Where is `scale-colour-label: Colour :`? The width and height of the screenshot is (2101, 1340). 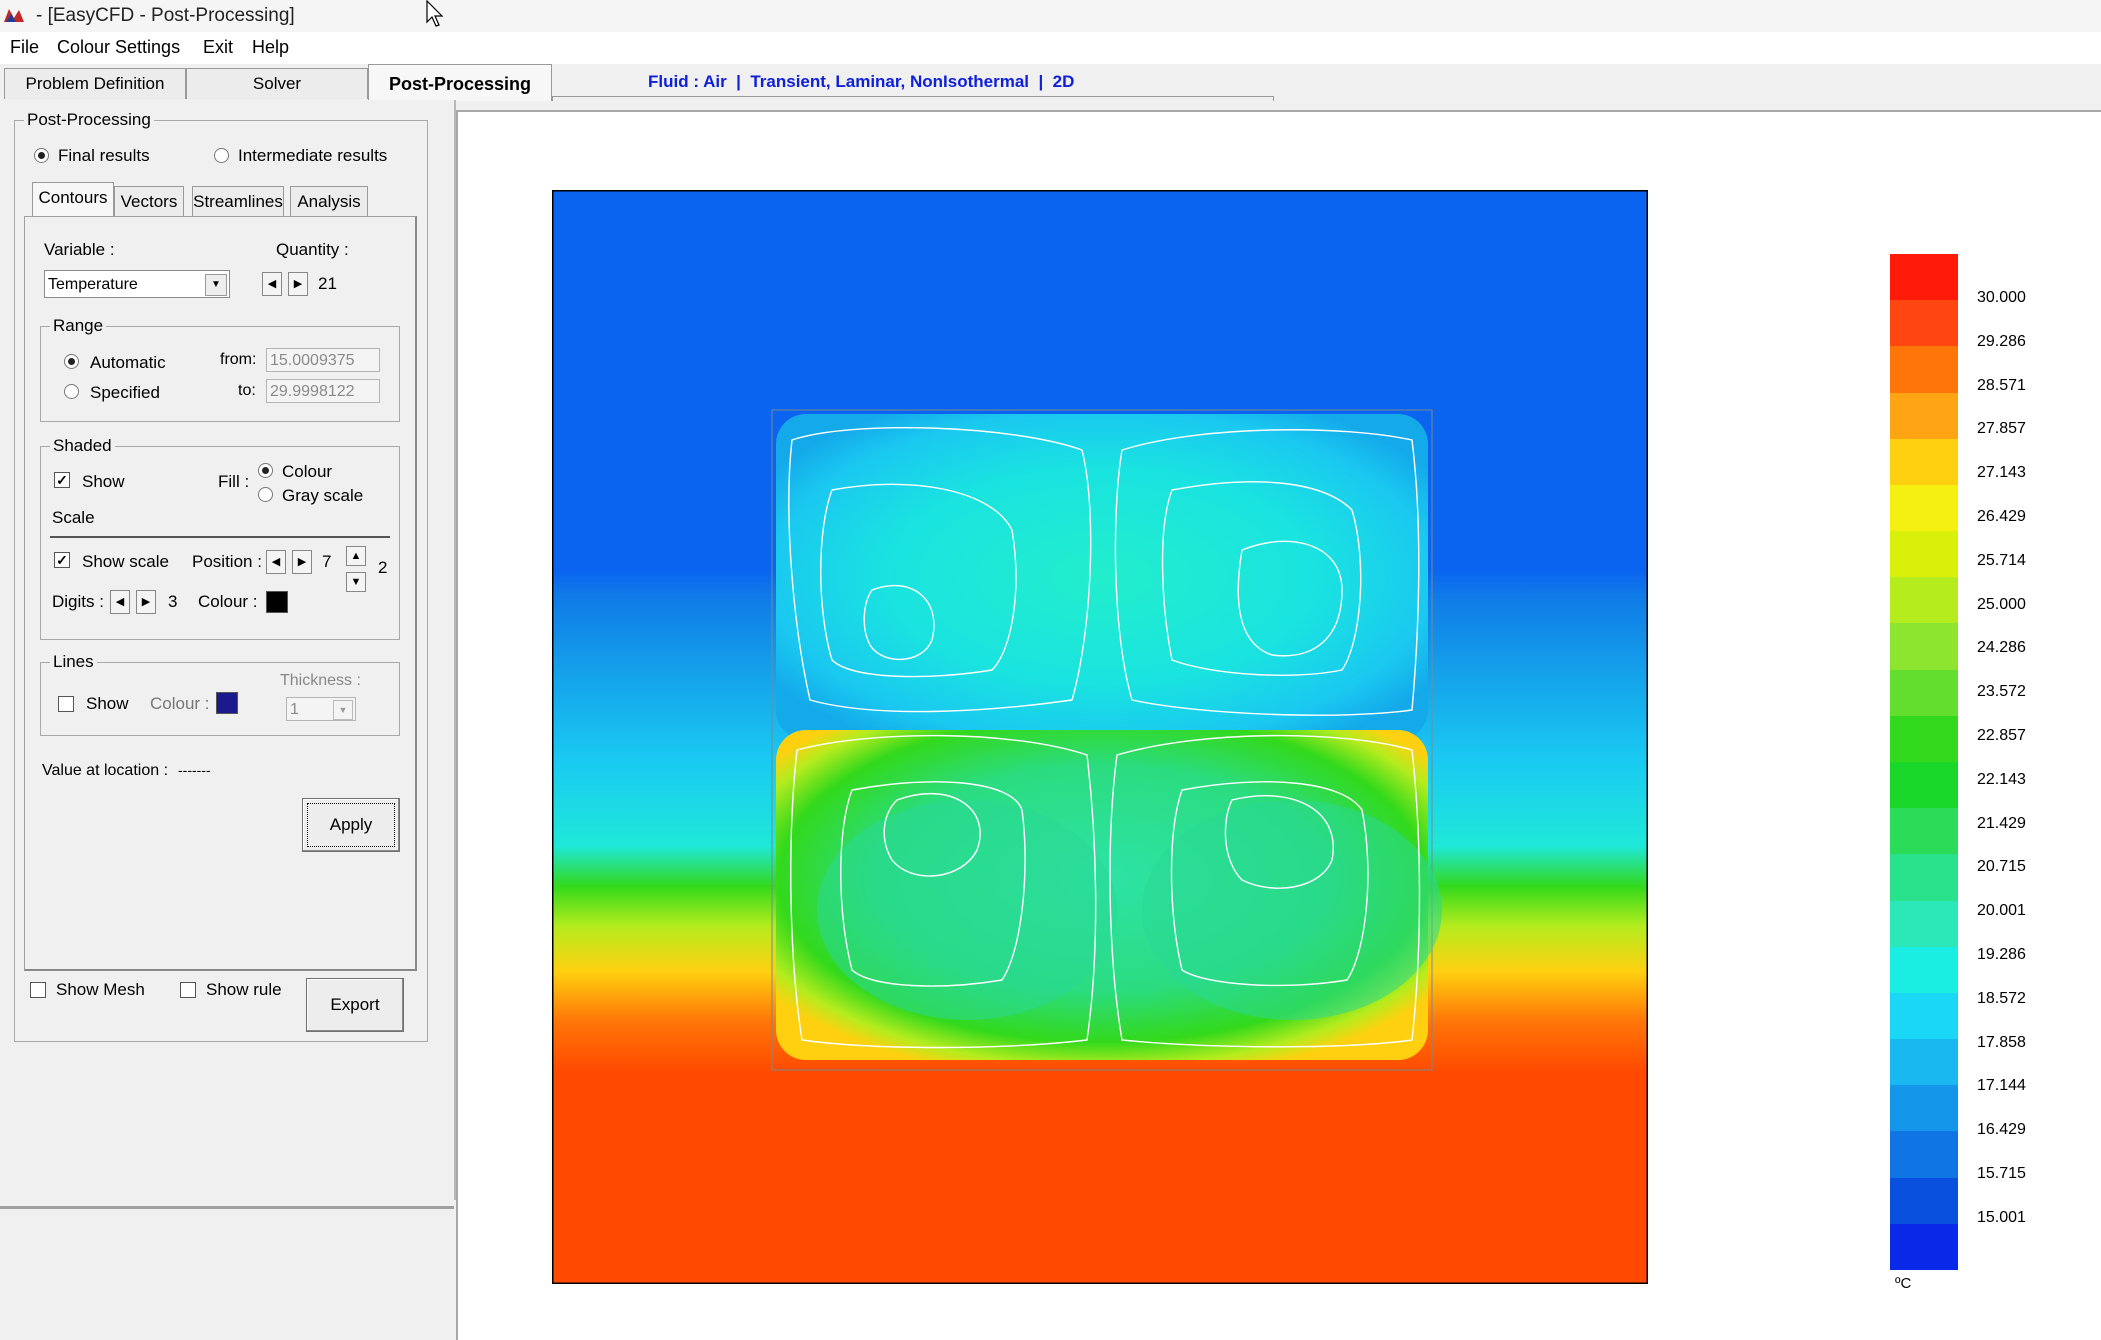 scale-colour-label: Colour : is located at coordinates (228, 601).